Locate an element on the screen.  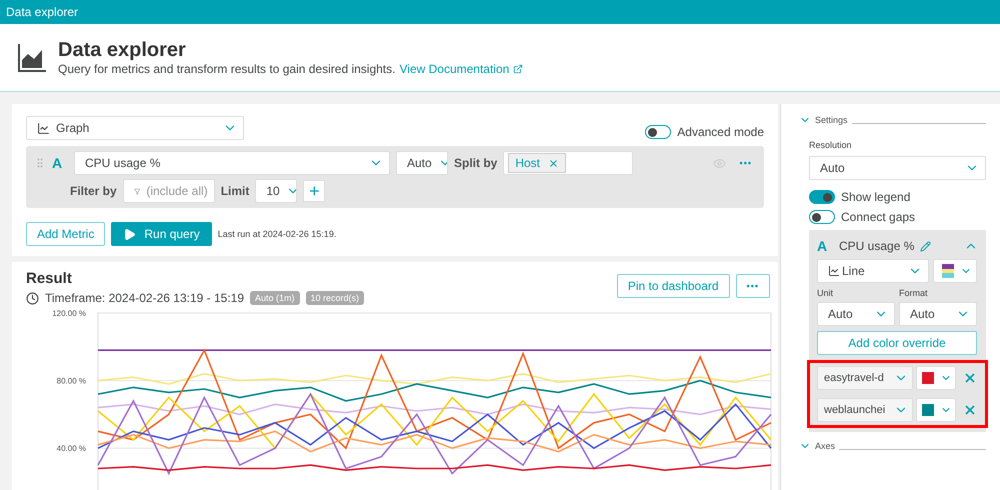
split-label: Split by is located at coordinates (476, 163).